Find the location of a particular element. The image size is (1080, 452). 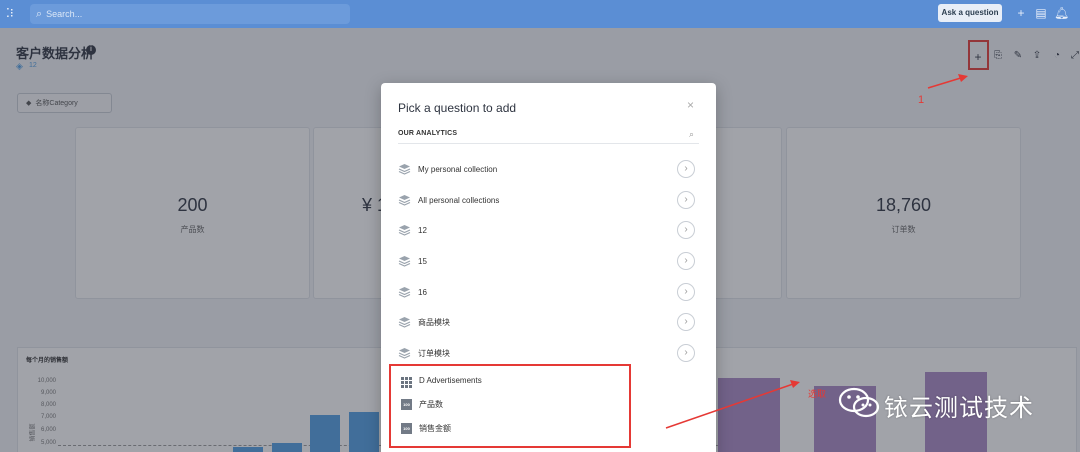

list-item: My personal collection › is located at coordinates (548, 169).